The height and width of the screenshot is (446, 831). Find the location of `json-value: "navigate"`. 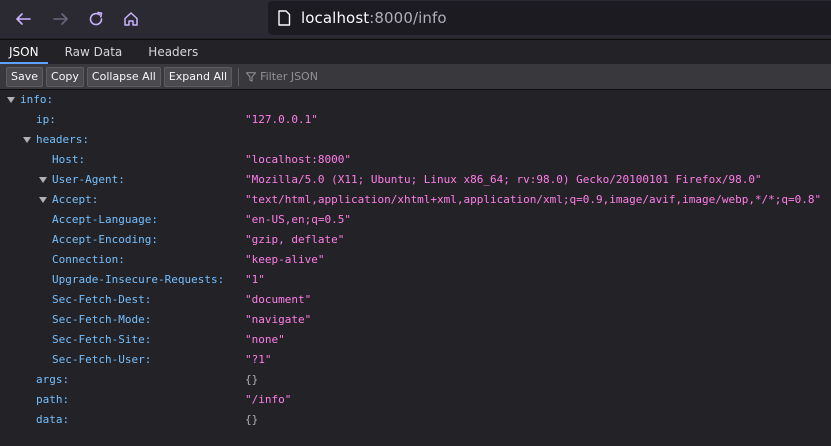

json-value: "navigate" is located at coordinates (278, 319).